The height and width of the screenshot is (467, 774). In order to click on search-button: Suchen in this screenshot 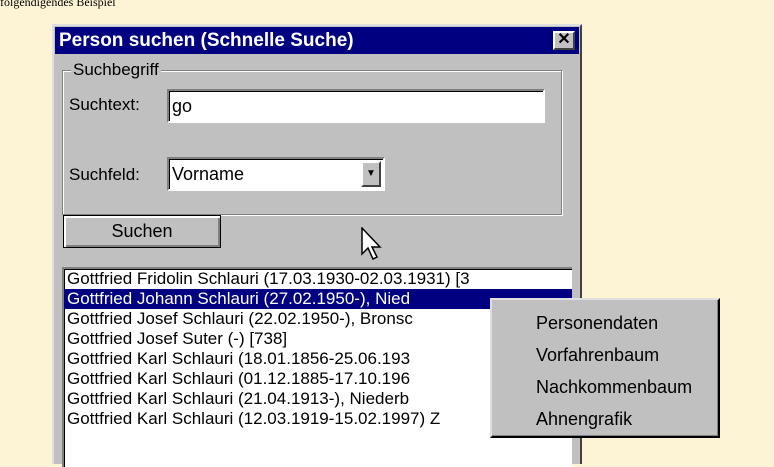, I will do `click(142, 231)`.